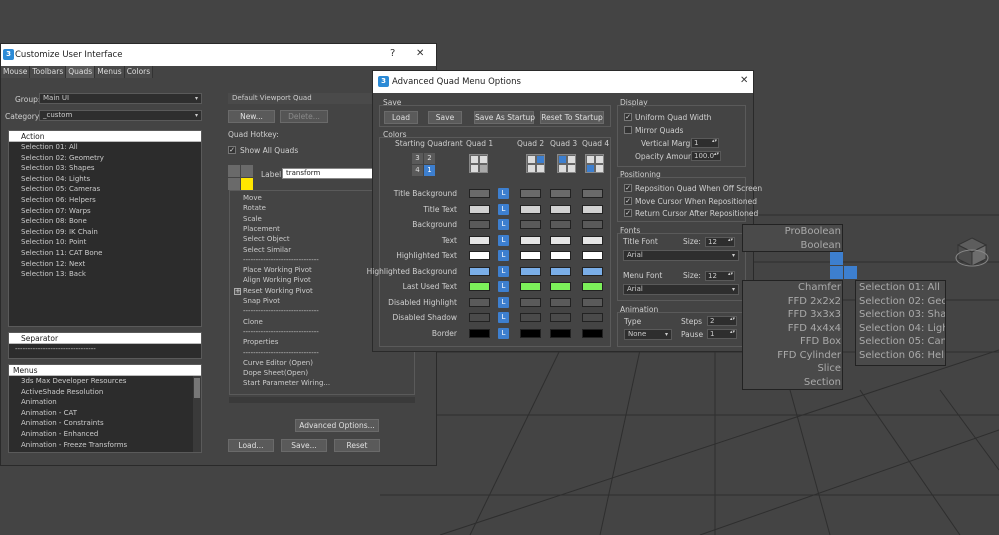  Describe the element at coordinates (252, 219) in the screenshot. I see `quad-item: Scale` at that location.